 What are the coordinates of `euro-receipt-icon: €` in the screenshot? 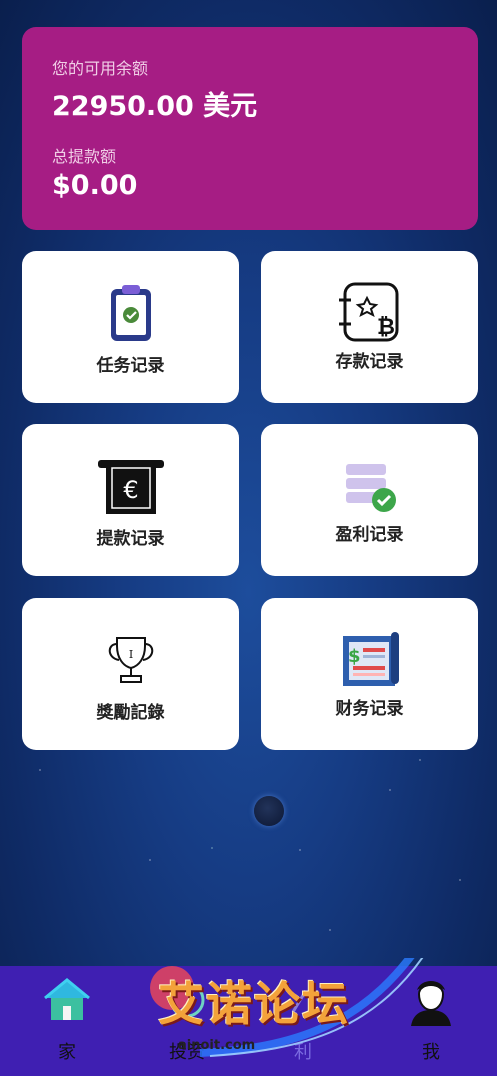 It's located at (131, 486).